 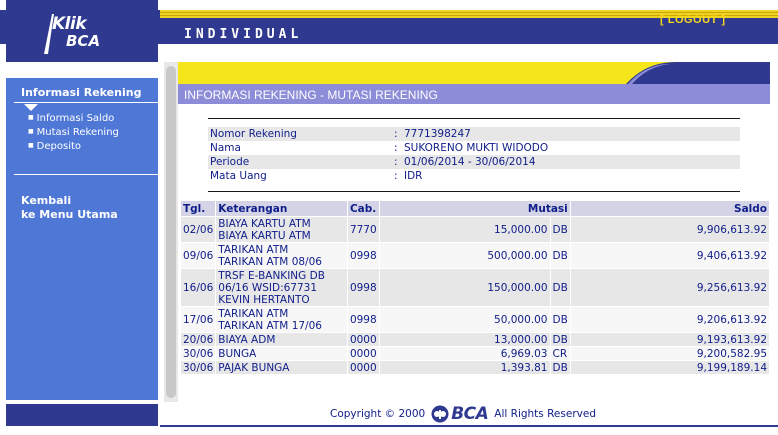 What do you see at coordinates (670, 208) in the screenshot?
I see `column-header-balance: Saldo` at bounding box center [670, 208].